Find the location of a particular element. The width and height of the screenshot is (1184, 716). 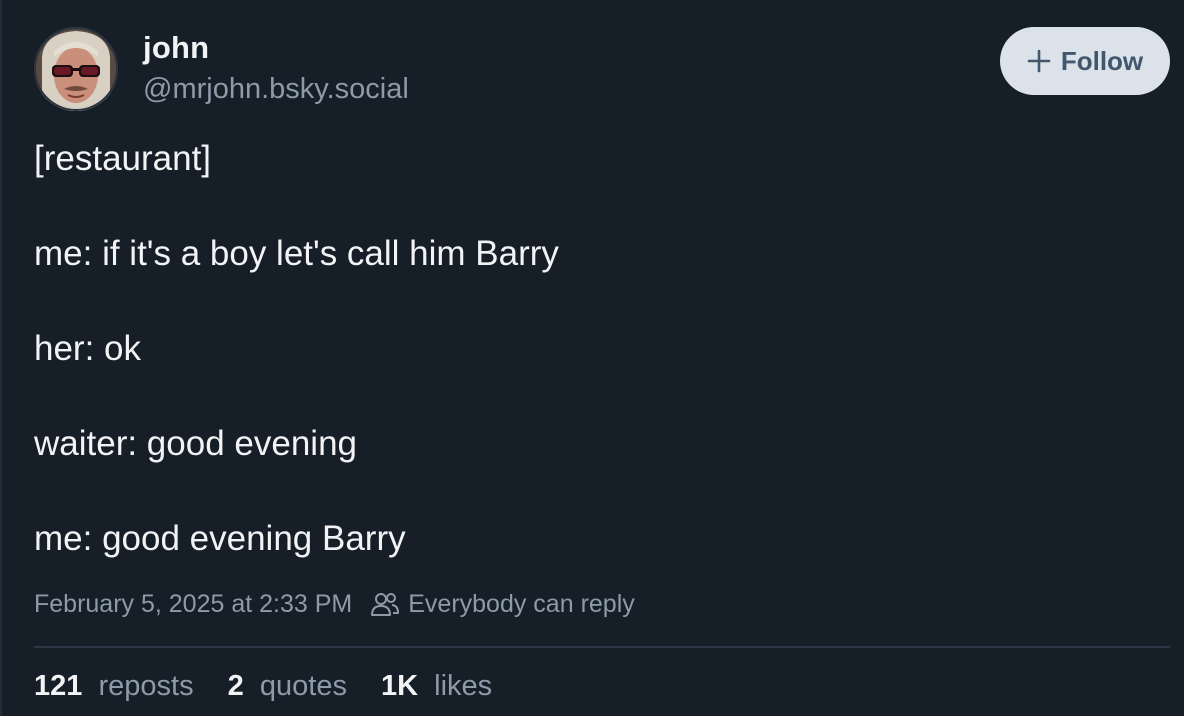

reposts-stat: 121 reposts is located at coordinates (114, 686).